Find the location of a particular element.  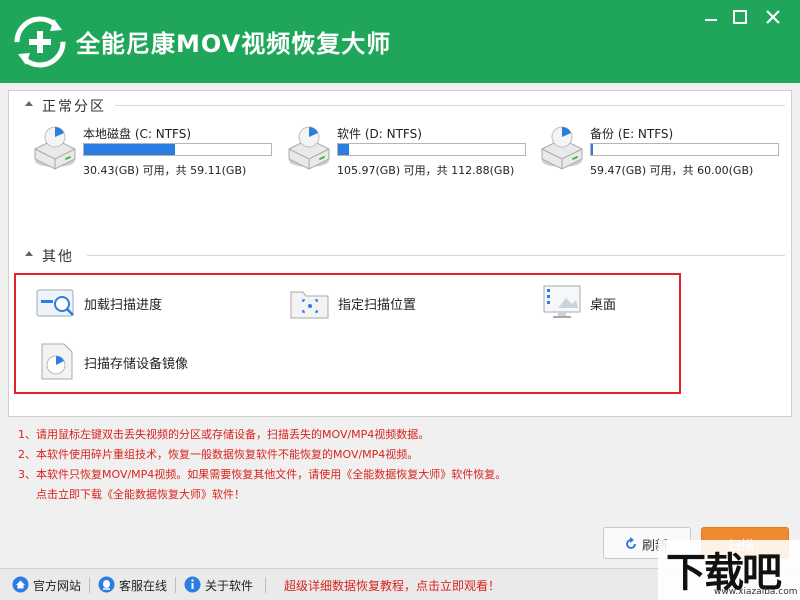

folder-scan-icon is located at coordinates (309, 305).